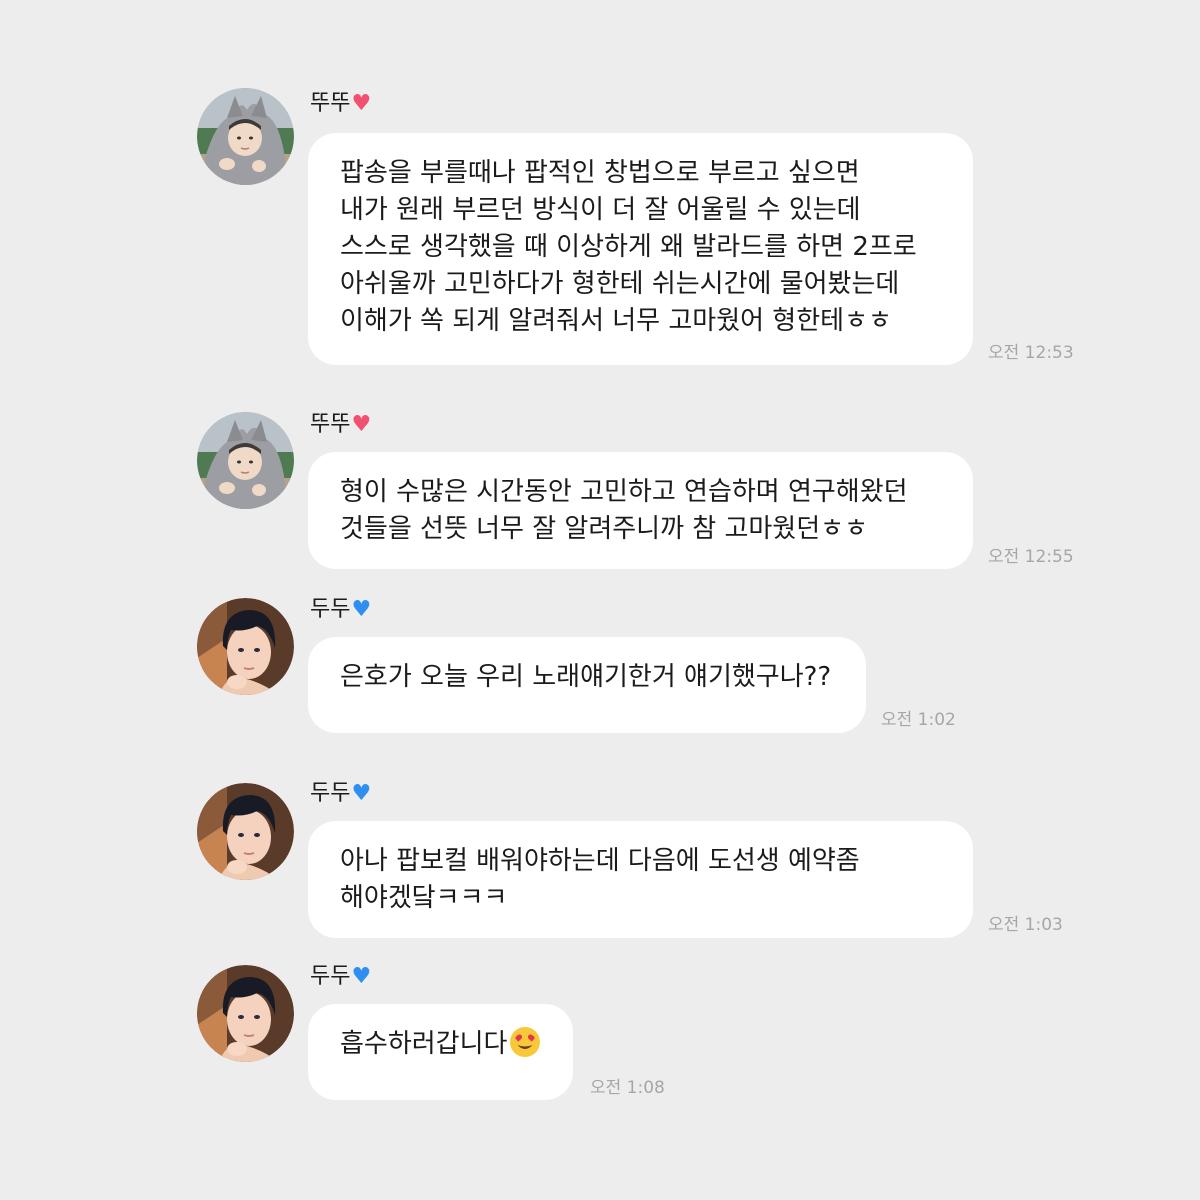 This screenshot has height=1200, width=1200. Describe the element at coordinates (424, 898) in the screenshot. I see `message-line: 해야겠닼ㅋㅋㅋ` at that location.